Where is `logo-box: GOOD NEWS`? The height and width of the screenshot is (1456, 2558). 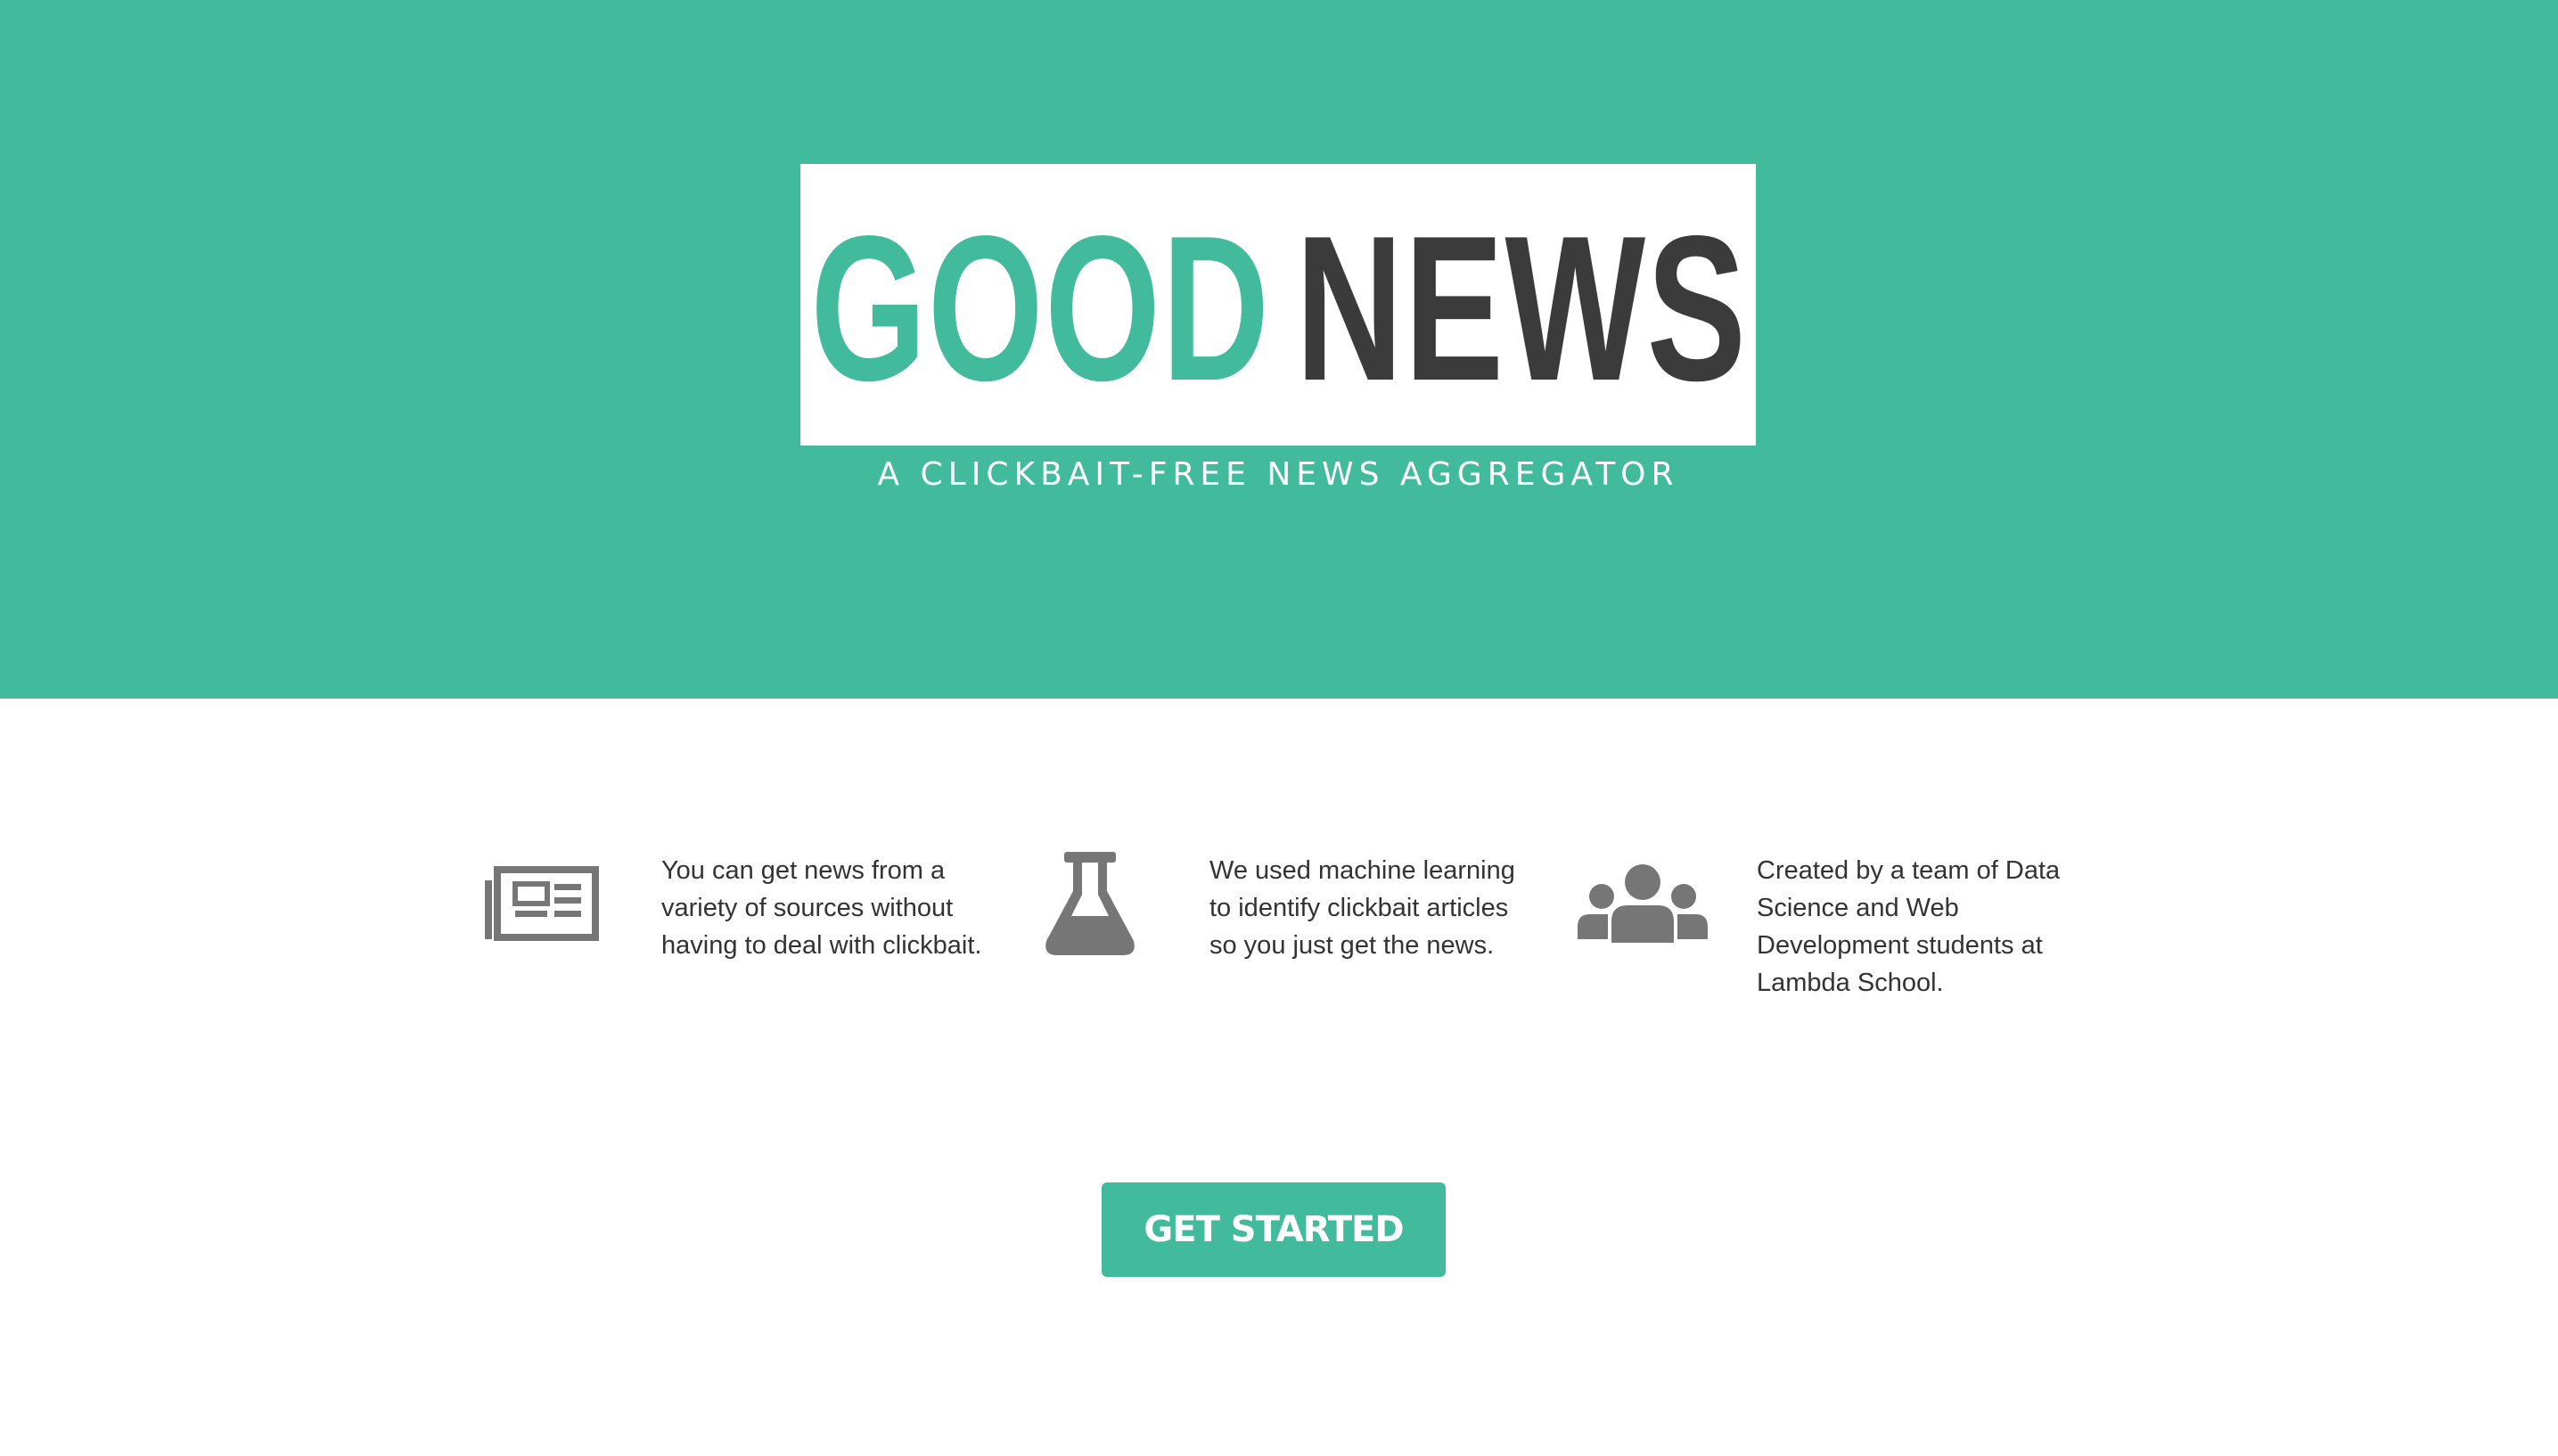
logo-box: GOOD NEWS is located at coordinates (1278, 305).